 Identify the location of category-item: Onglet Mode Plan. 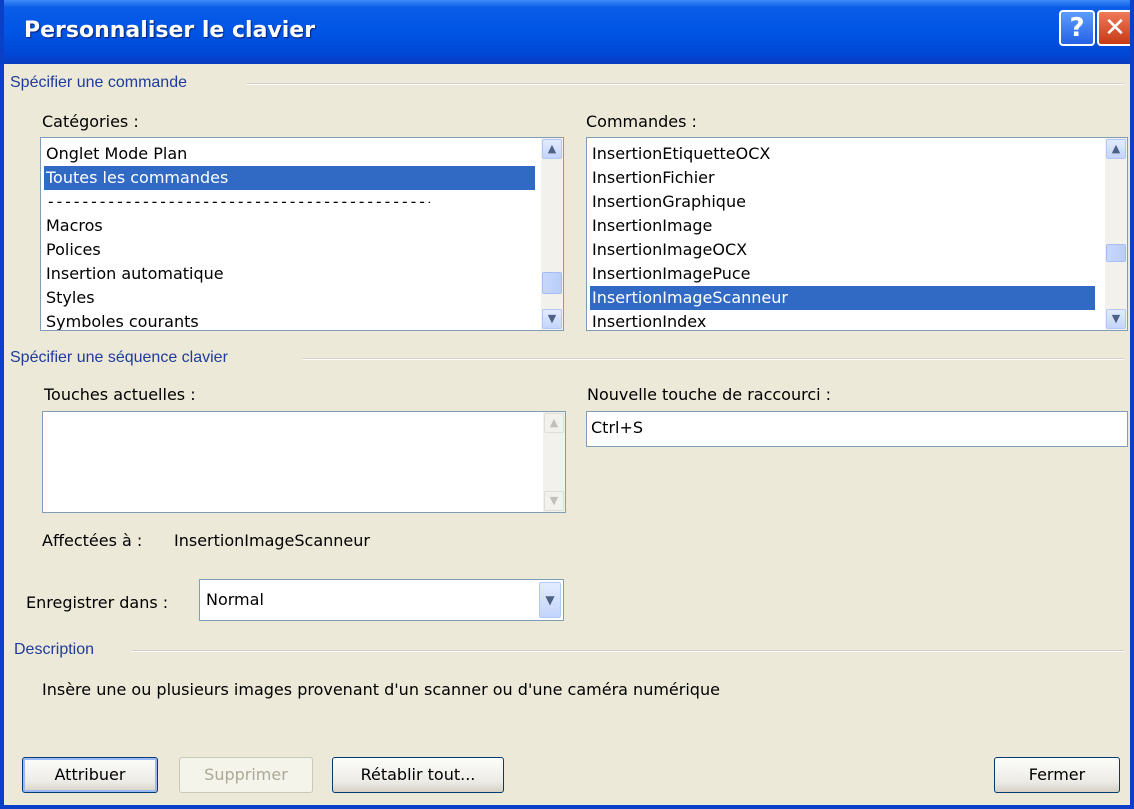
(115, 154).